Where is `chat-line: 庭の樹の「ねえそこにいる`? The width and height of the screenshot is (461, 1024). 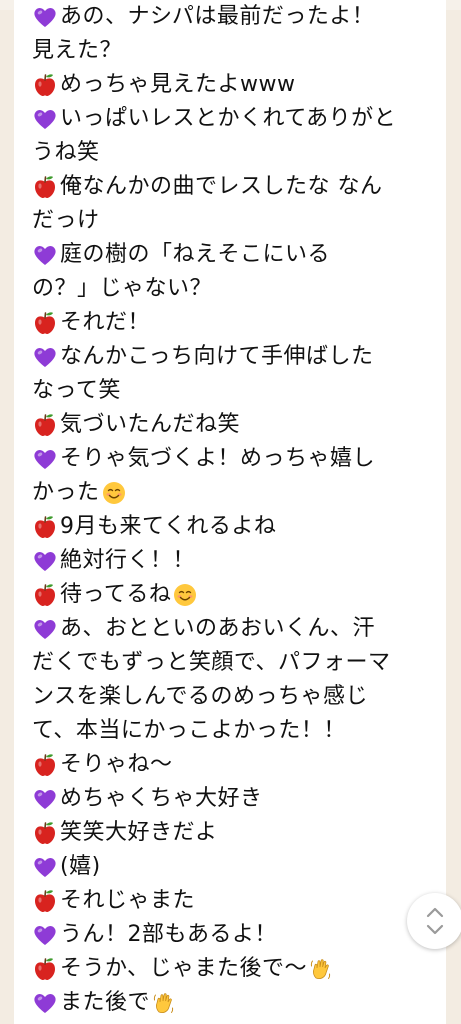
chat-line: 庭の樹の「ねえそこにいる is located at coordinates (232, 255).